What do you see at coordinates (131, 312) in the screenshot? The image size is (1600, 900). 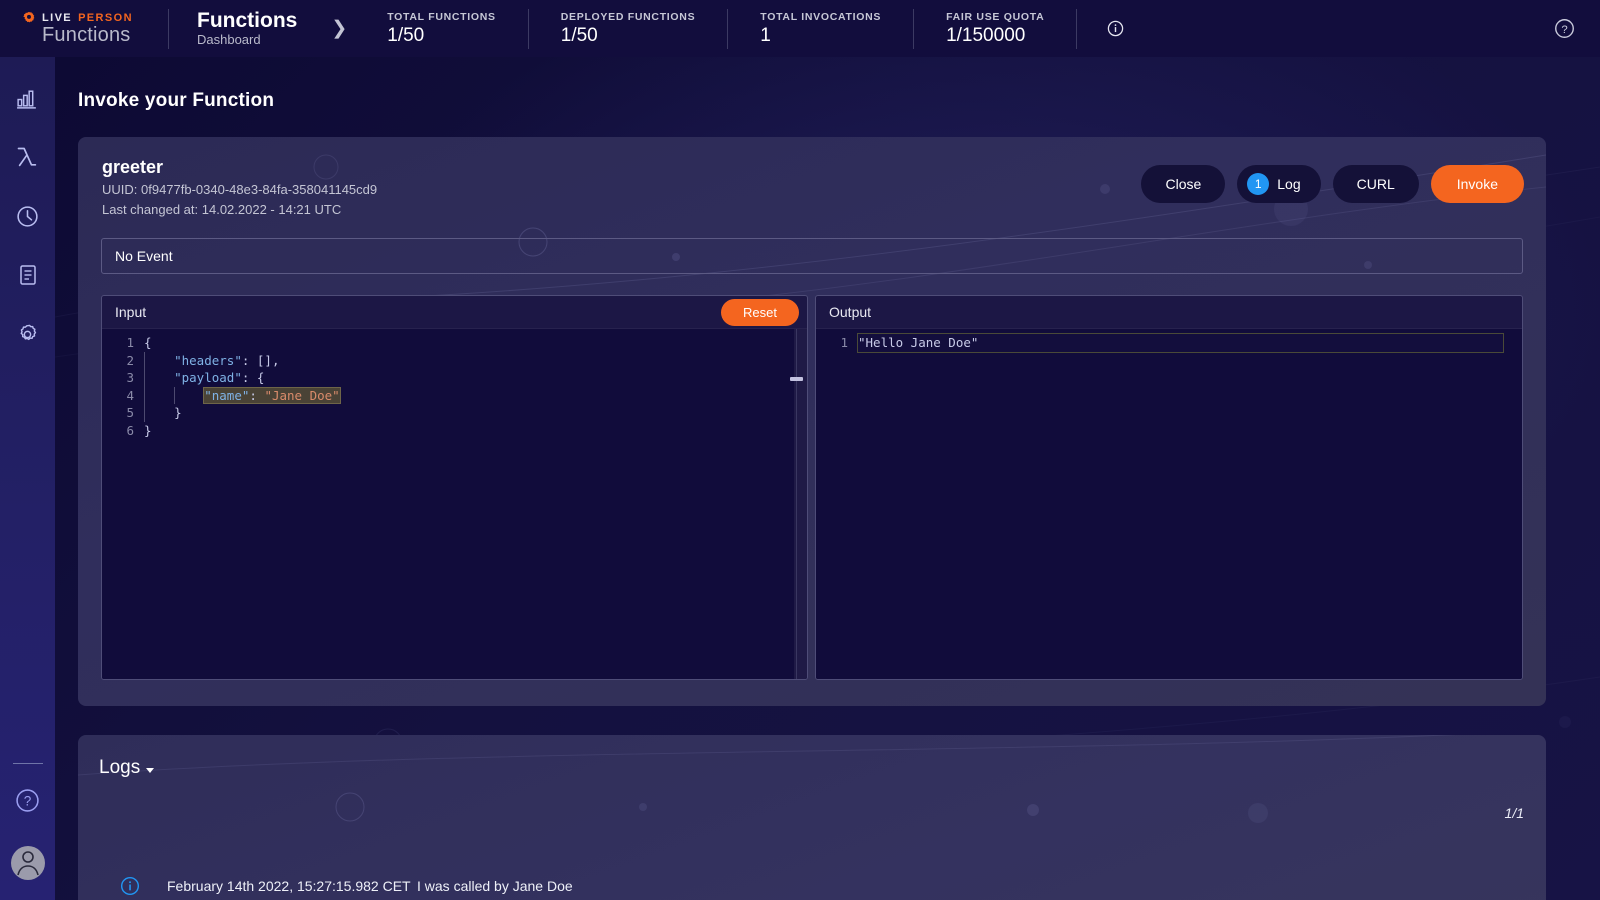 I see `input-panel-title: Input` at bounding box center [131, 312].